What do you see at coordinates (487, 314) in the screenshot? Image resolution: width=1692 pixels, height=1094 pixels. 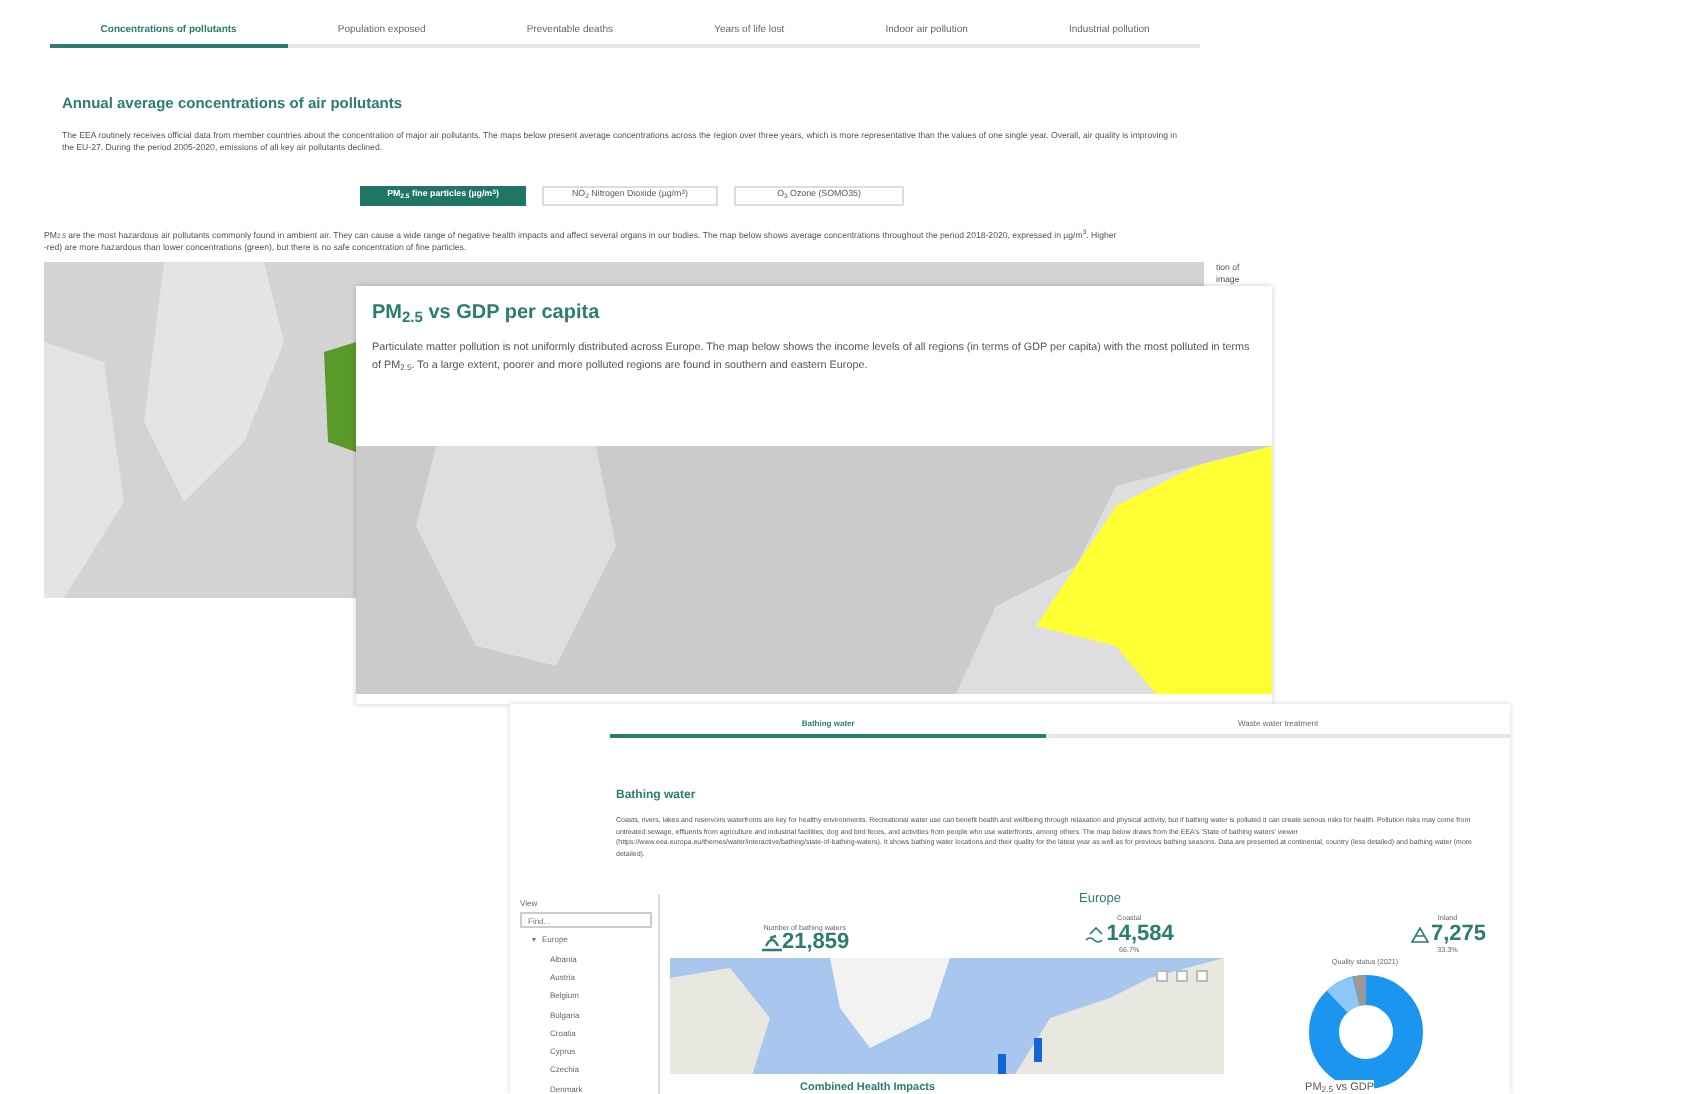 I see `section-title: PM$_{2.5}$ vs GDP per capita` at bounding box center [487, 314].